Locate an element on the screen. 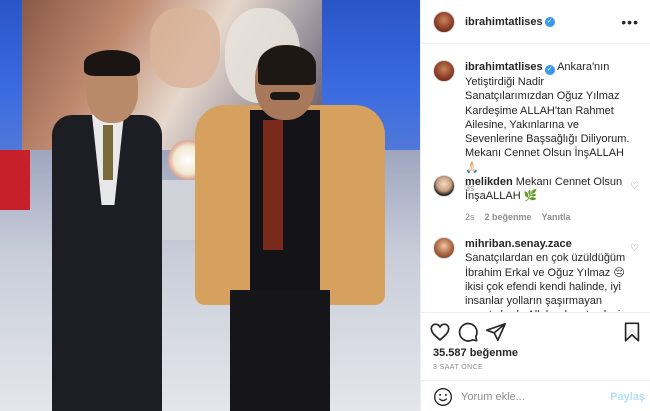  add-comment-bar: Paylaş is located at coordinates (535, 395).